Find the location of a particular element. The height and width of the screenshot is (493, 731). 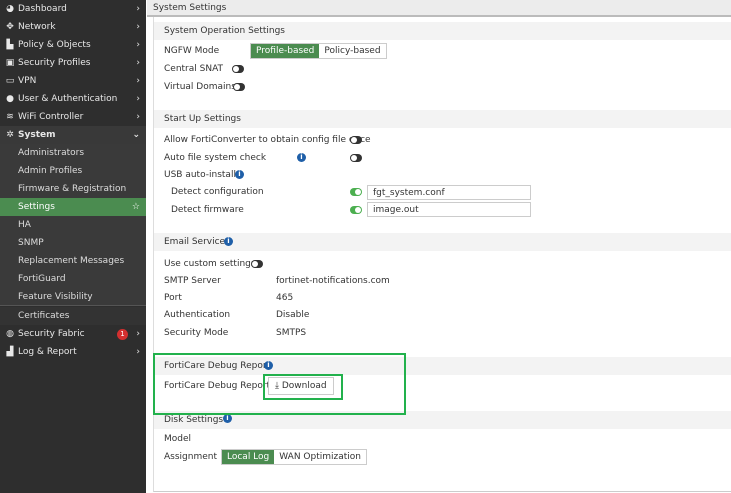

network-icon: ✥ is located at coordinates (10, 27).